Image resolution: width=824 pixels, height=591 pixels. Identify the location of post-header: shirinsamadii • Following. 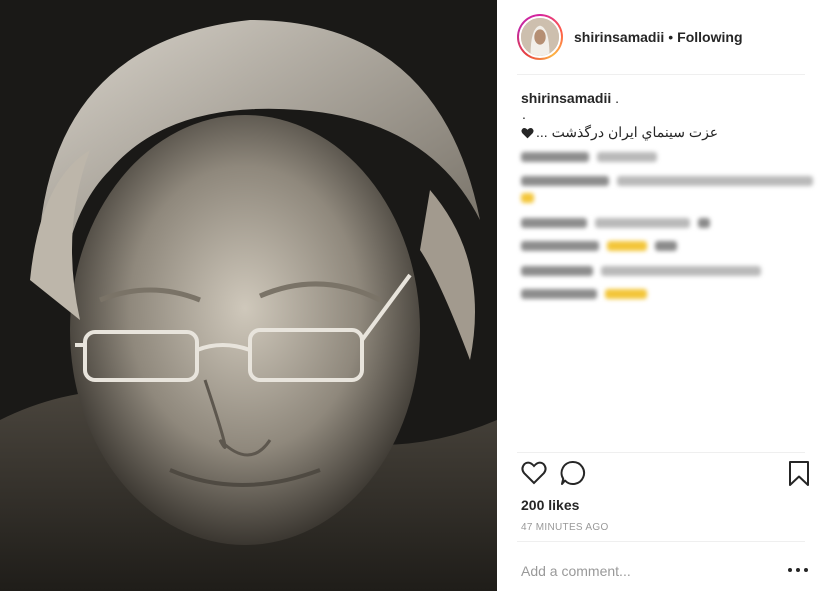
(661, 37).